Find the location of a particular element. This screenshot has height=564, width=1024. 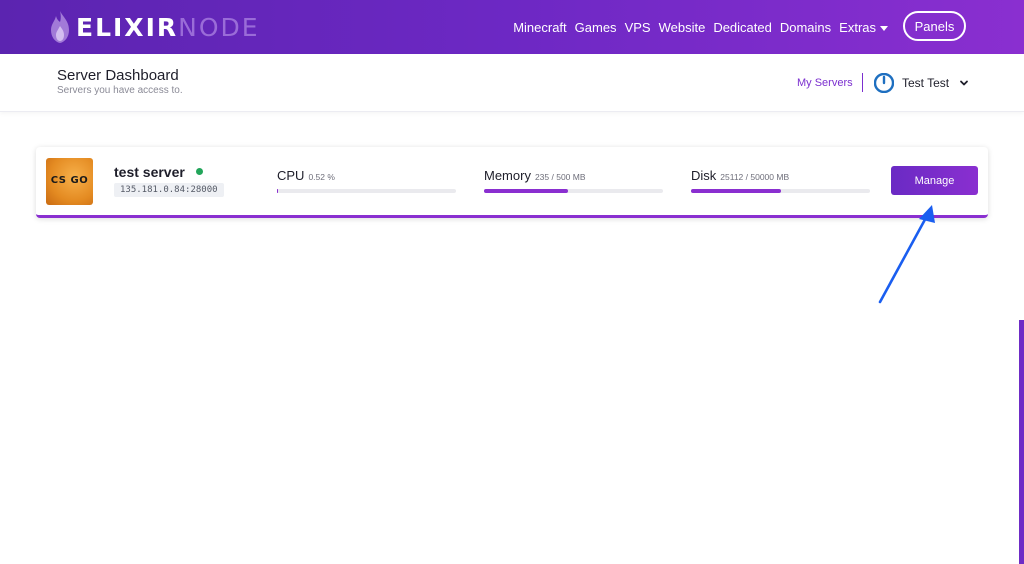

brand-logo: ELIXIR NODE is located at coordinates (154, 27).